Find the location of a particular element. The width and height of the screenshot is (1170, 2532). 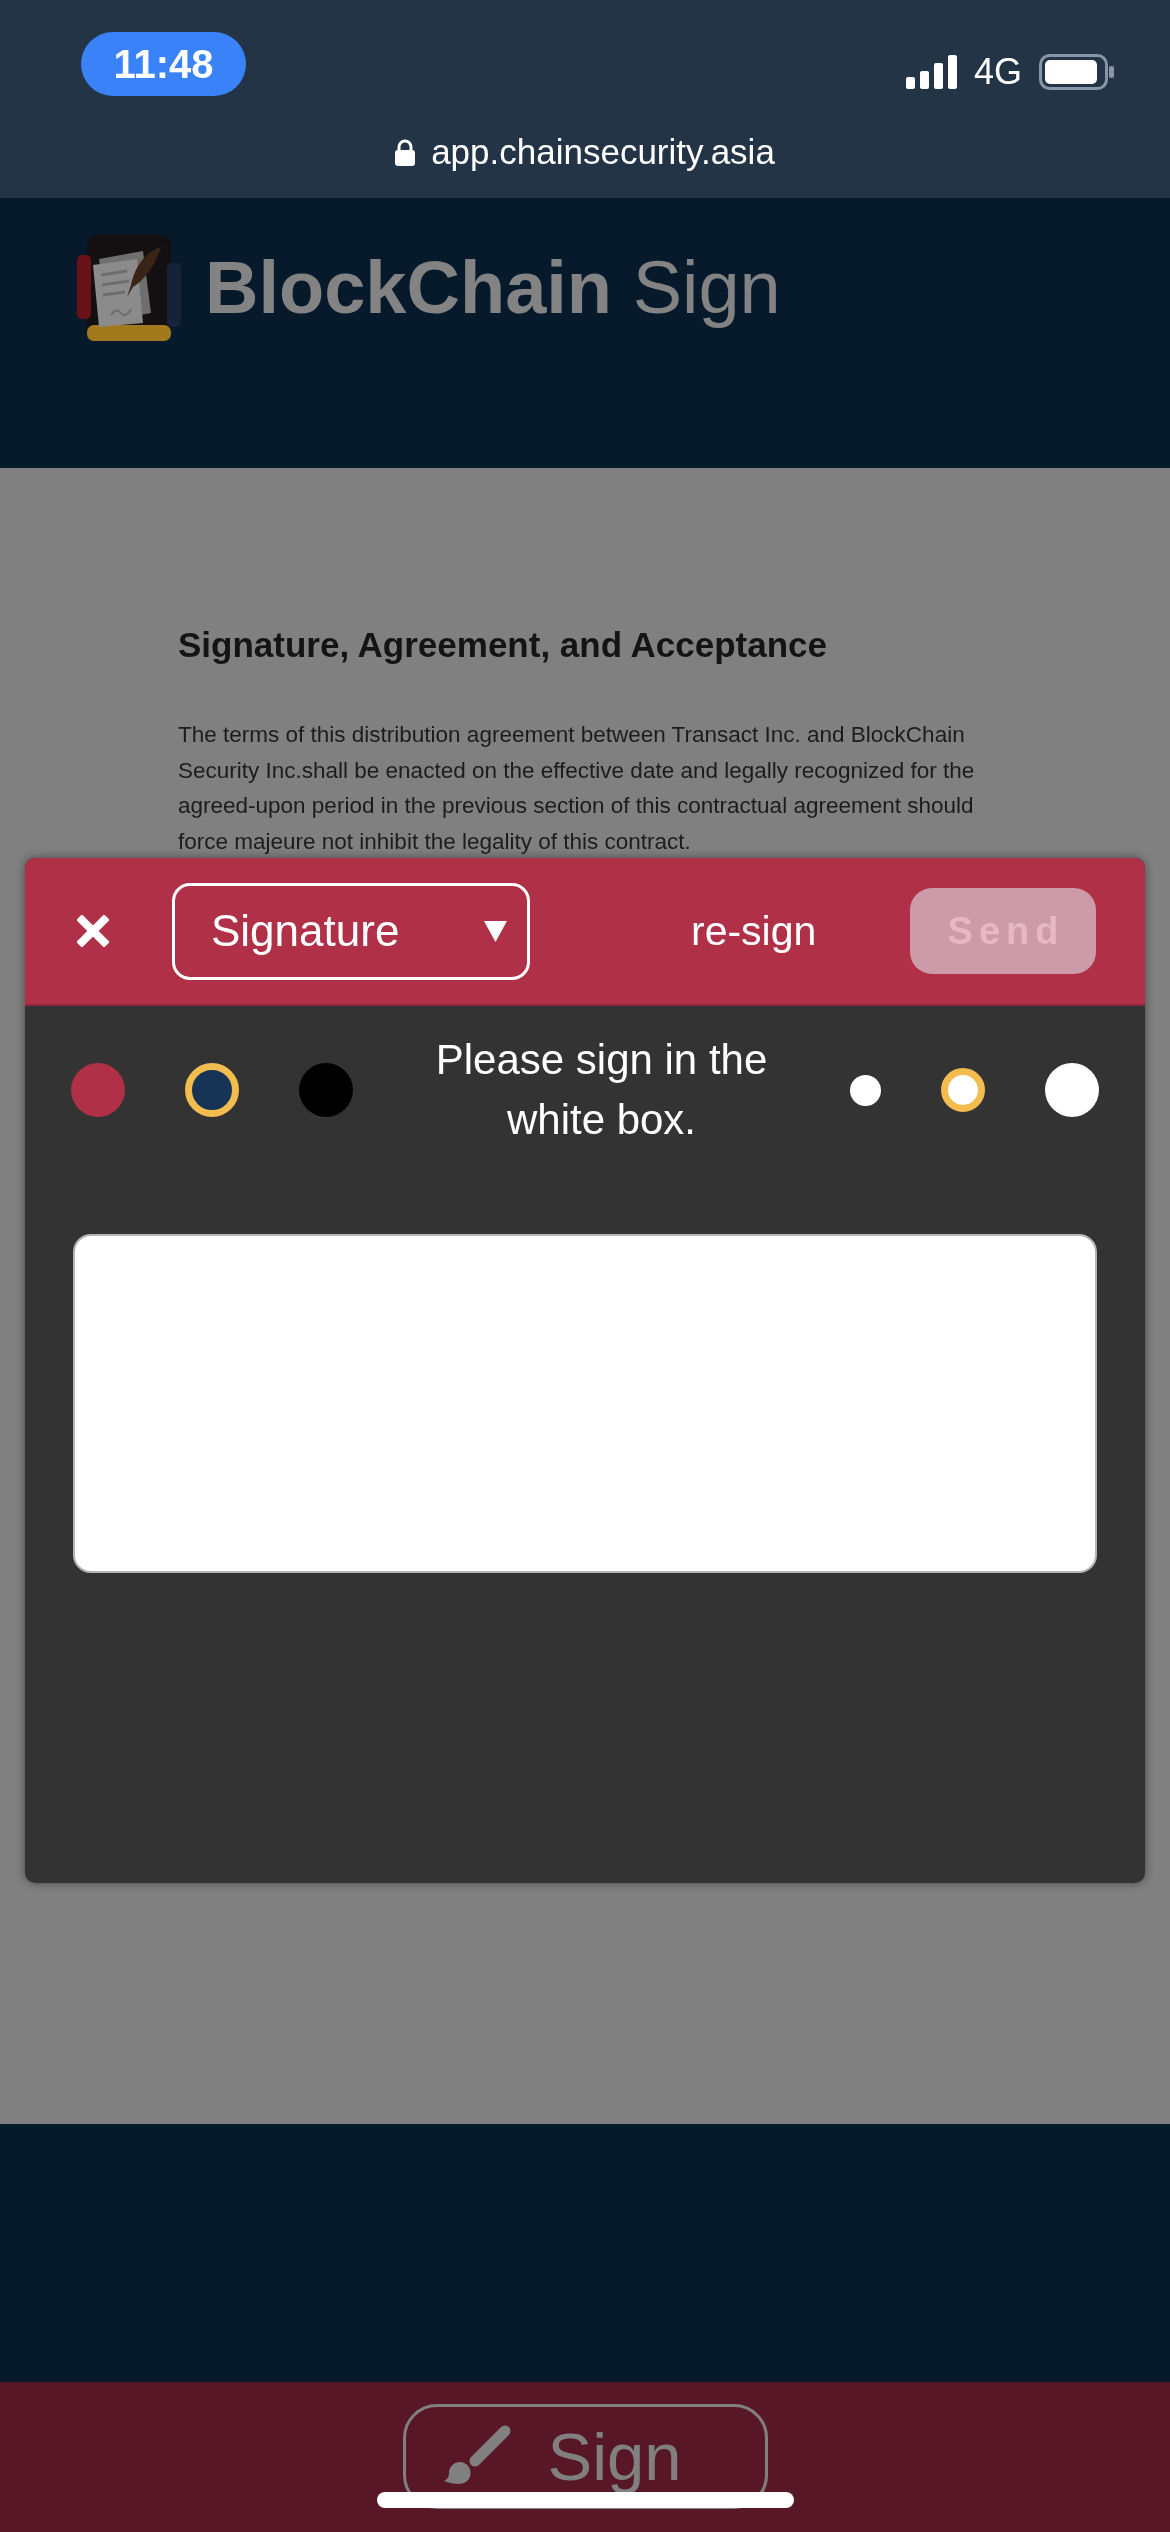

instruction-text: Please sign in the white box. is located at coordinates (601, 1090).